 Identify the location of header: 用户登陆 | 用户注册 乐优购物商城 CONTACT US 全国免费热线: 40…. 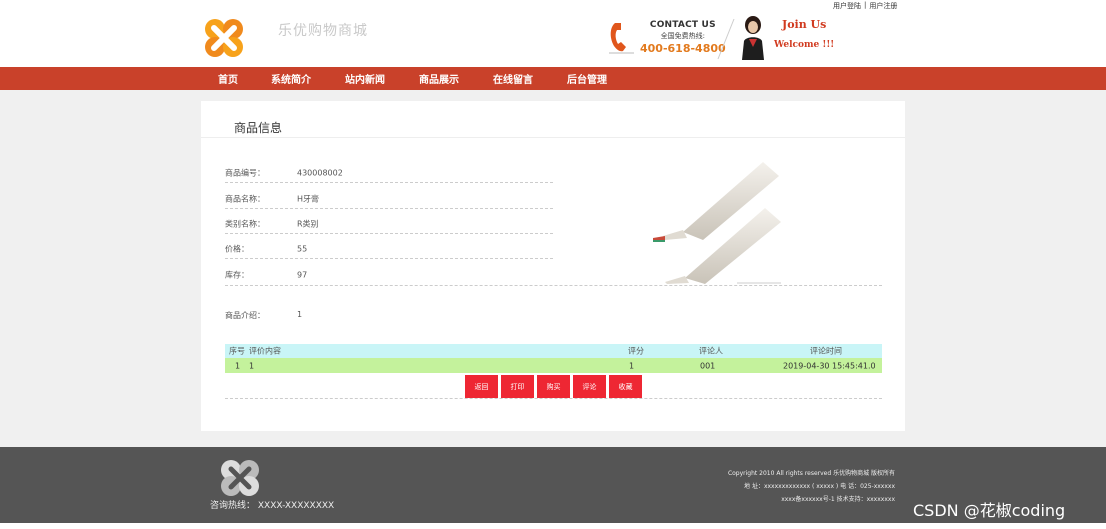
(553, 33).